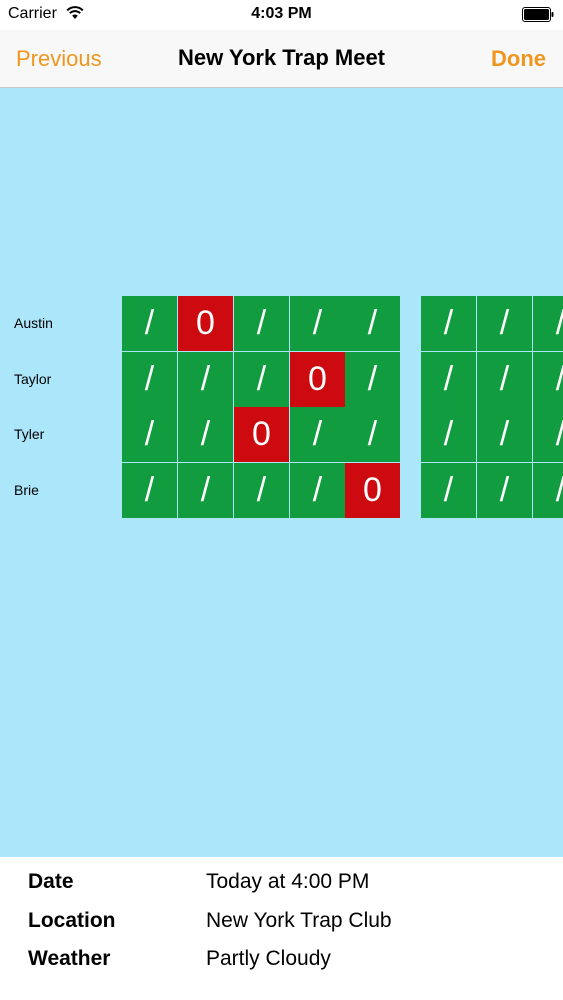 This screenshot has height=1000, width=563. Describe the element at coordinates (518, 59) in the screenshot. I see `done-button: Done` at that location.